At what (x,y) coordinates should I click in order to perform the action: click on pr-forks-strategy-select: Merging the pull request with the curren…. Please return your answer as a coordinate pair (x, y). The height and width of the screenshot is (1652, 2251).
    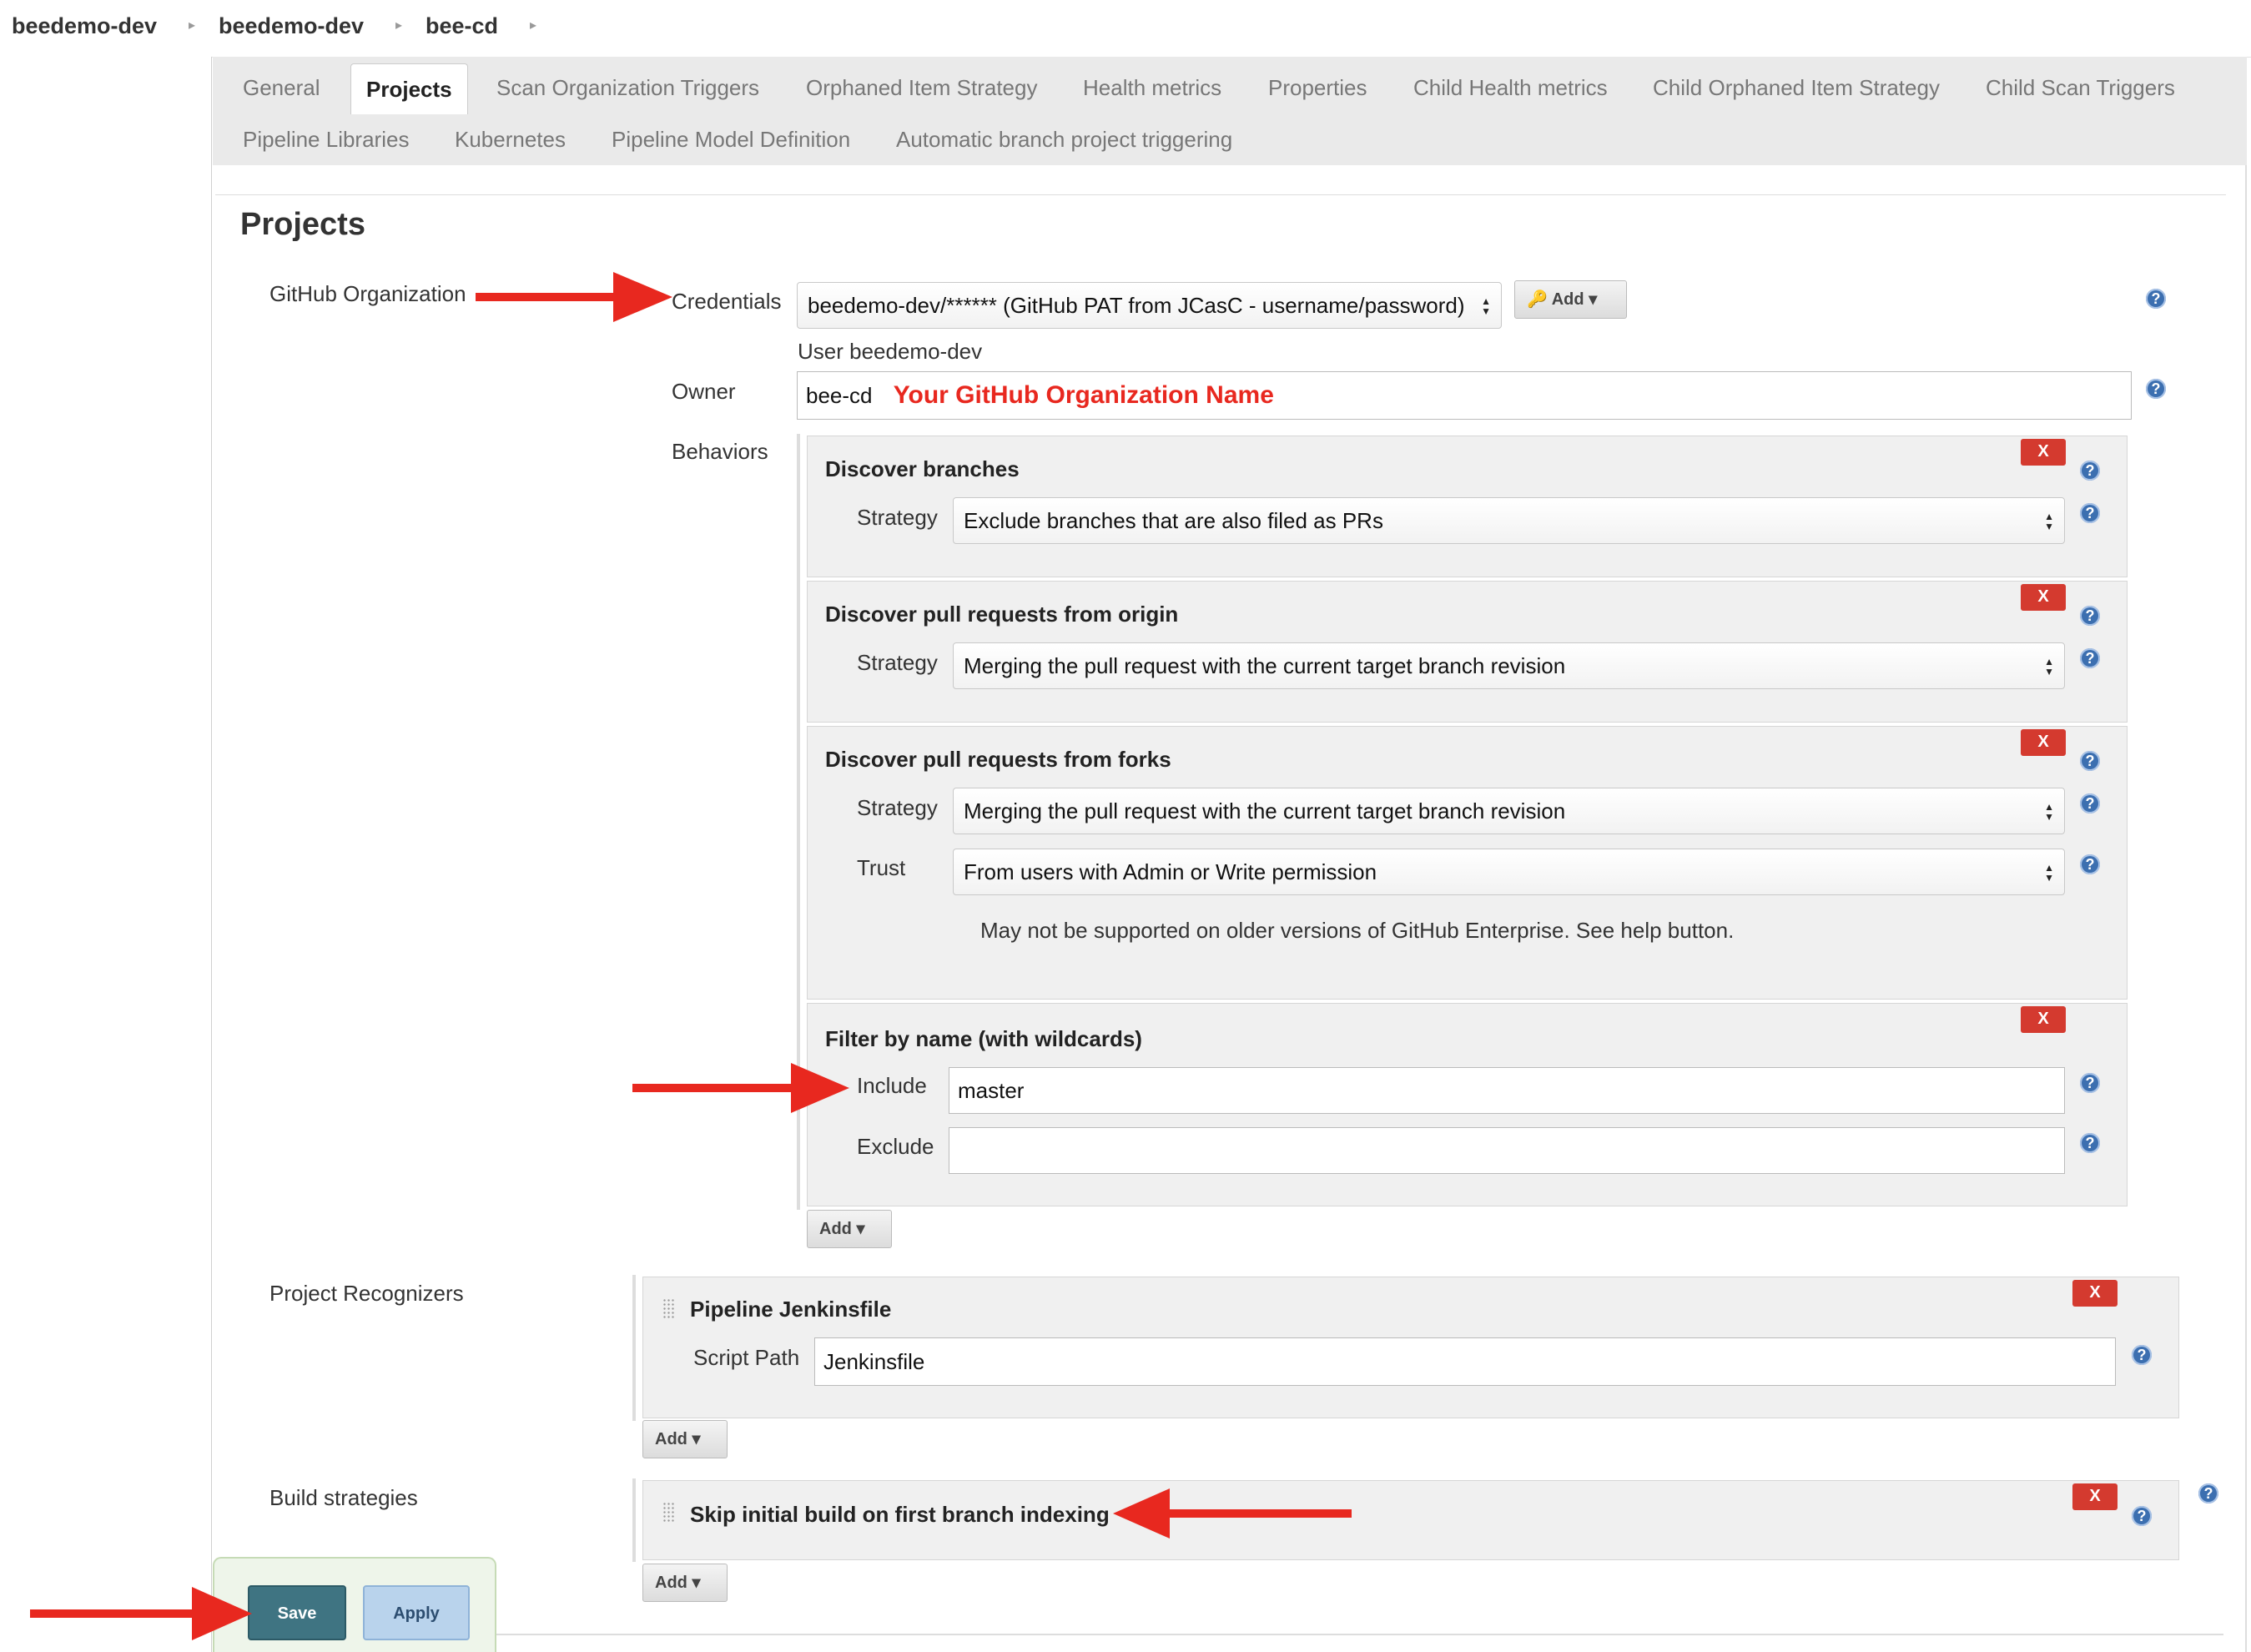
    Looking at the image, I should click on (1509, 811).